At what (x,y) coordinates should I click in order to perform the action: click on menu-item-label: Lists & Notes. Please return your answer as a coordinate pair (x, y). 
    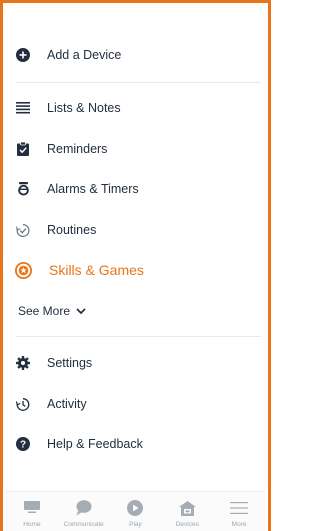
    Looking at the image, I should click on (84, 108).